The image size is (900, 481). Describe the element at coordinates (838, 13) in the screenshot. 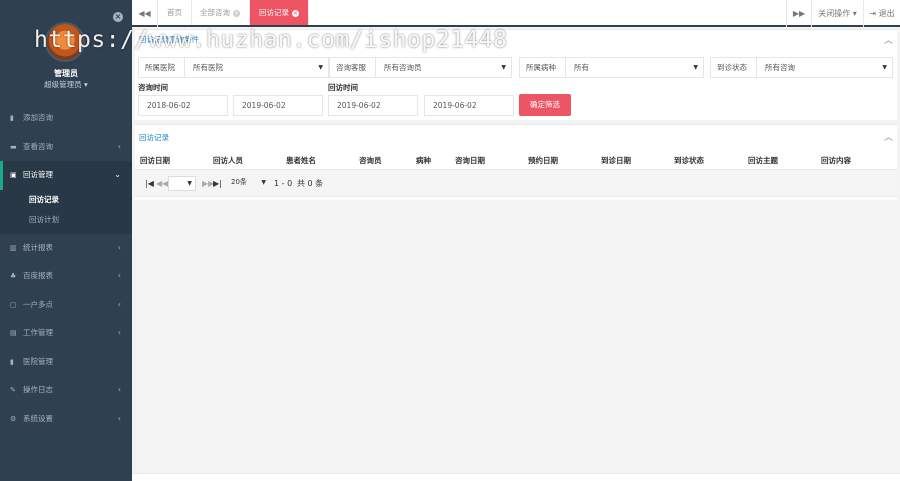

I see `close-actions-dropdown: 关闭操作 ▾` at that location.